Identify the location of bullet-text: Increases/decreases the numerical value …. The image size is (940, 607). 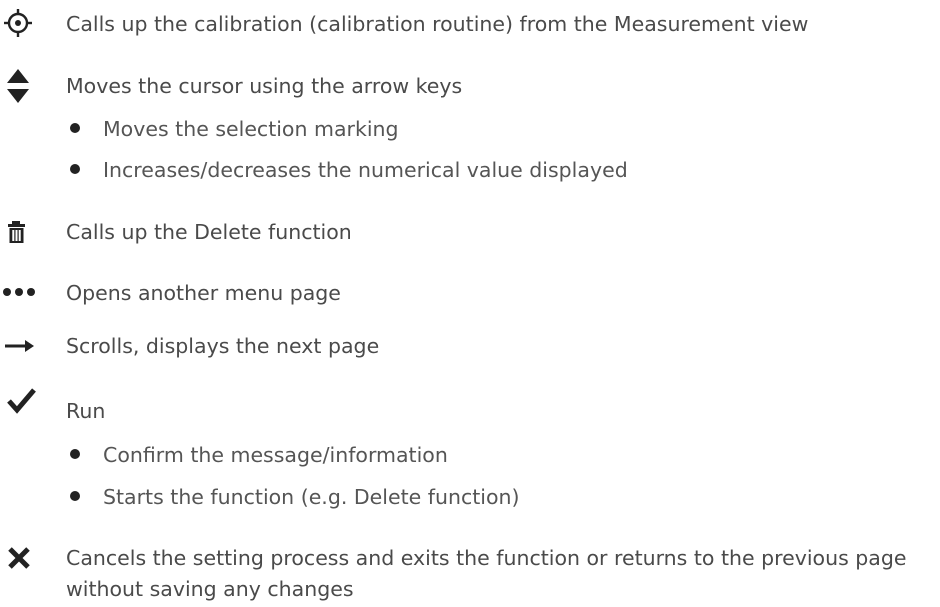
(365, 170).